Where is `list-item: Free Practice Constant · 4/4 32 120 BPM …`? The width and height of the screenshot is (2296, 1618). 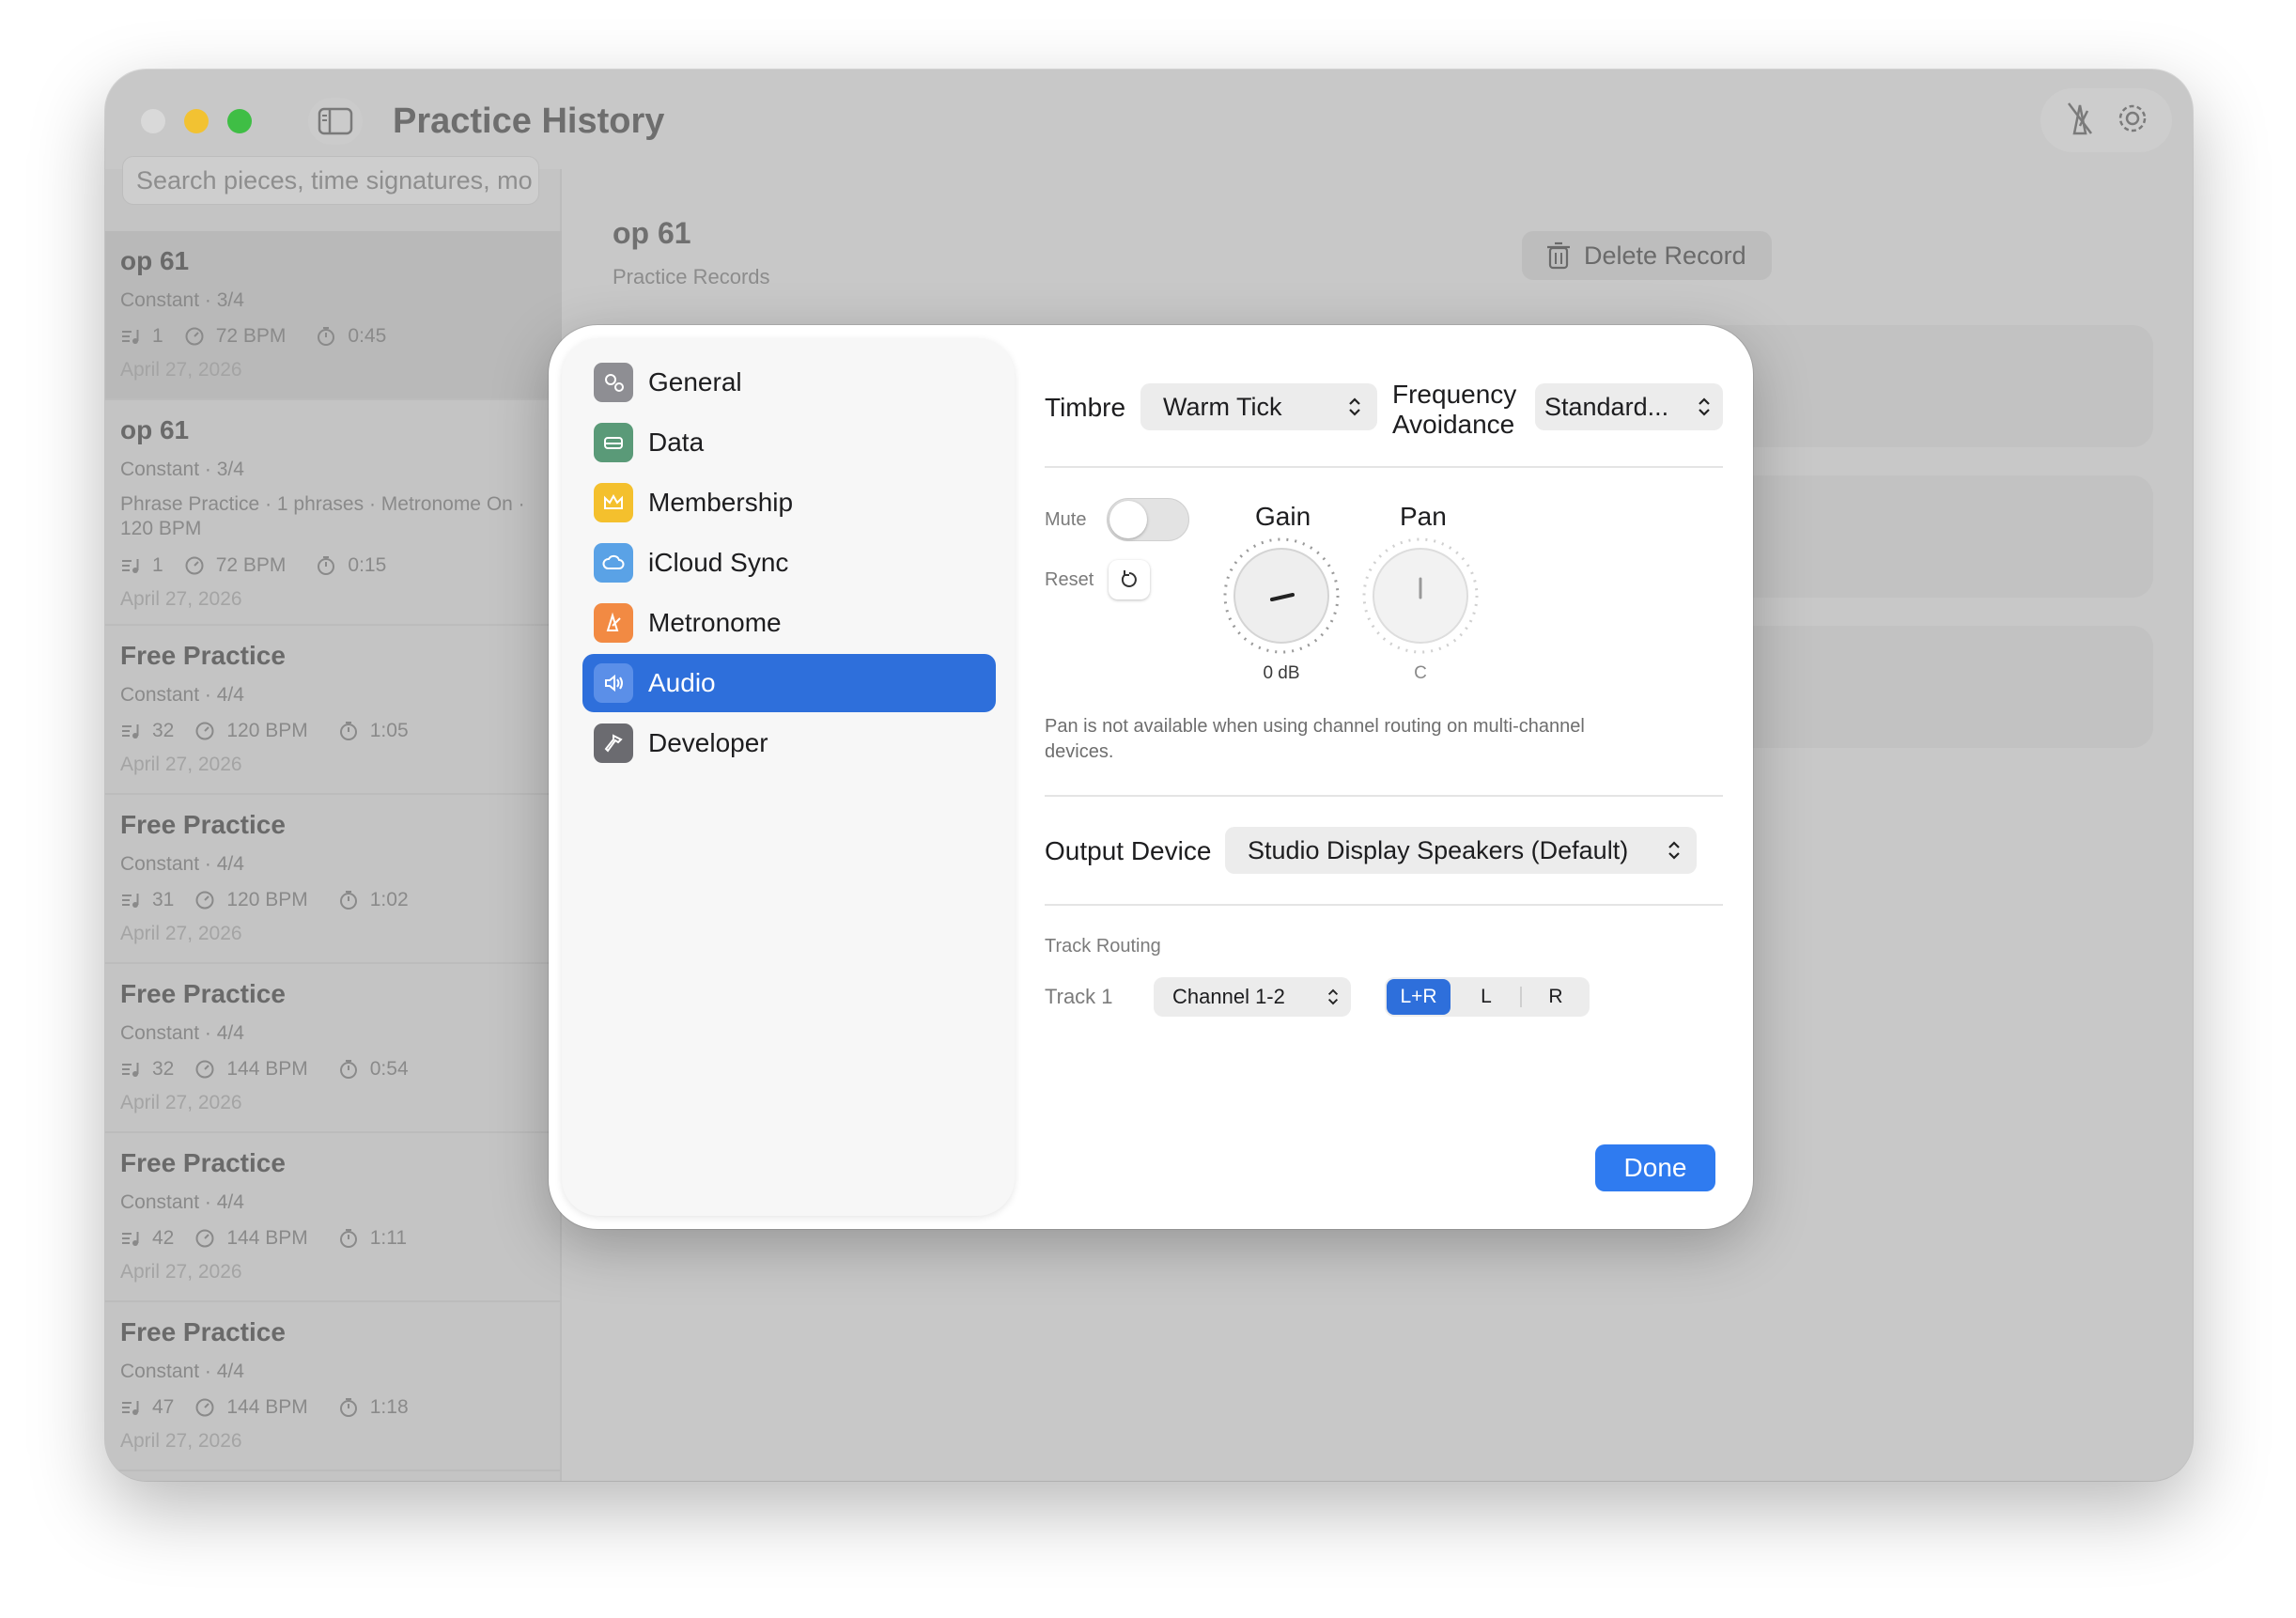 list-item: Free Practice Constant · 4/4 32 120 BPM … is located at coordinates (333, 710).